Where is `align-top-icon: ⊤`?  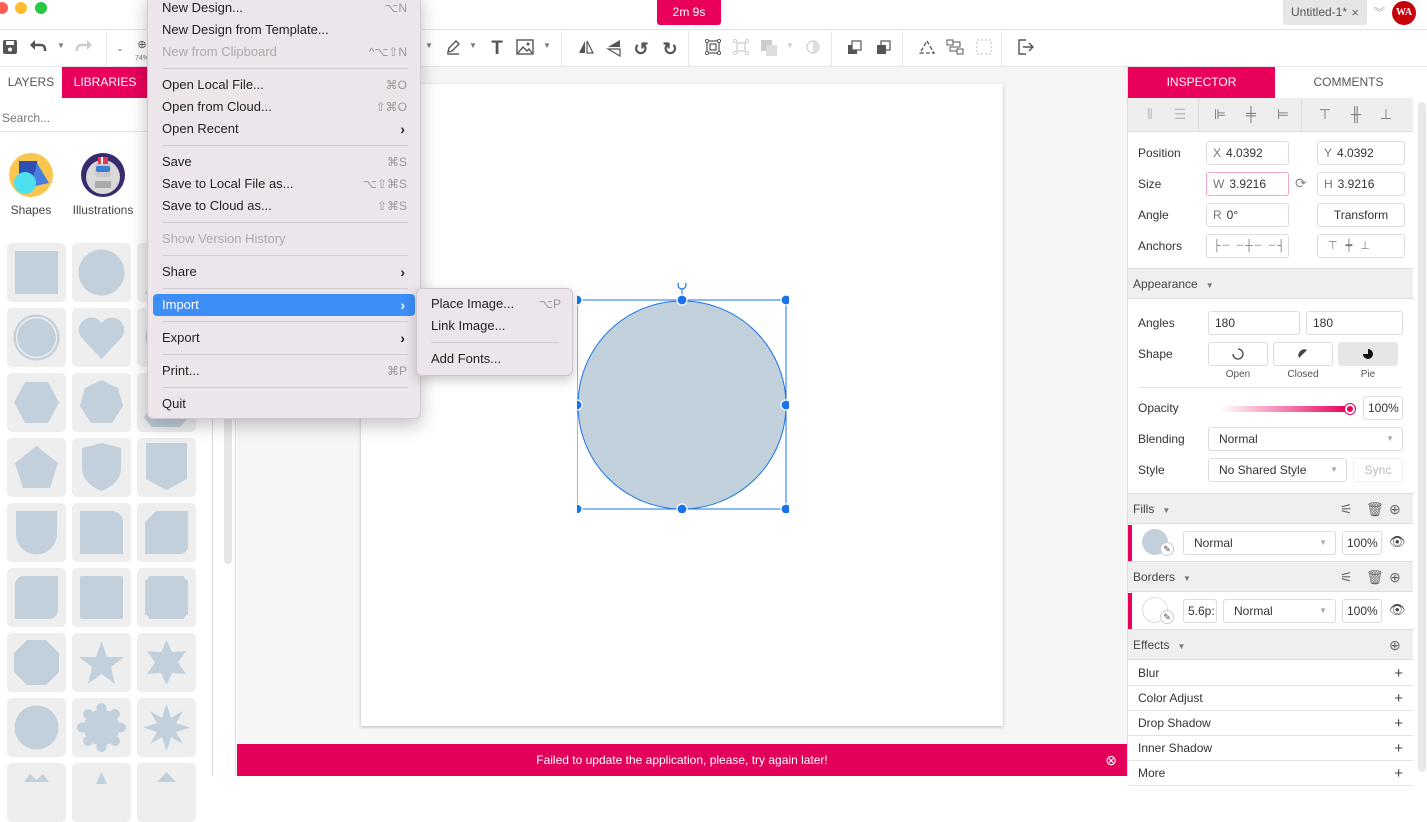 align-top-icon: ⊤ is located at coordinates (1325, 114).